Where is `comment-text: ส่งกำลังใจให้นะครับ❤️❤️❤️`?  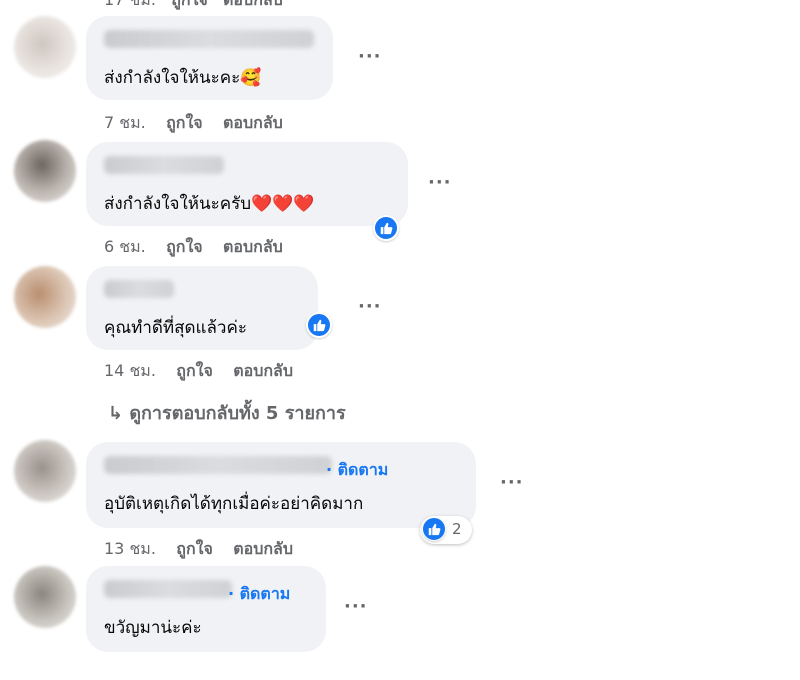 comment-text: ส่งกำลังใจให้นะครับ❤️❤️❤️ is located at coordinates (209, 204).